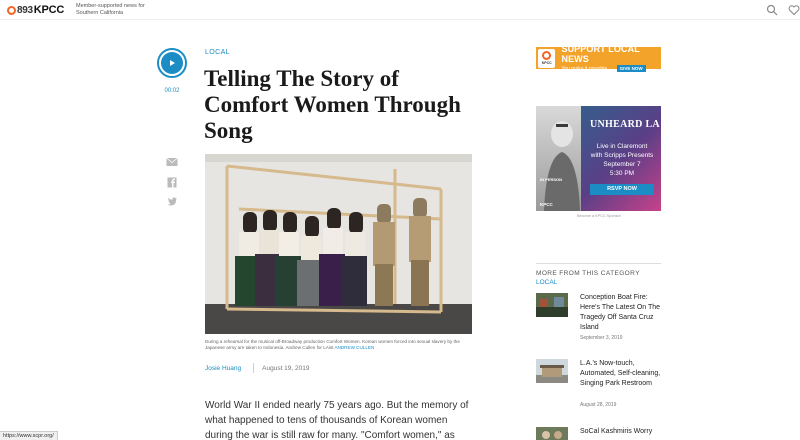  Describe the element at coordinates (172, 162) in the screenshot. I see `email-icon` at that location.